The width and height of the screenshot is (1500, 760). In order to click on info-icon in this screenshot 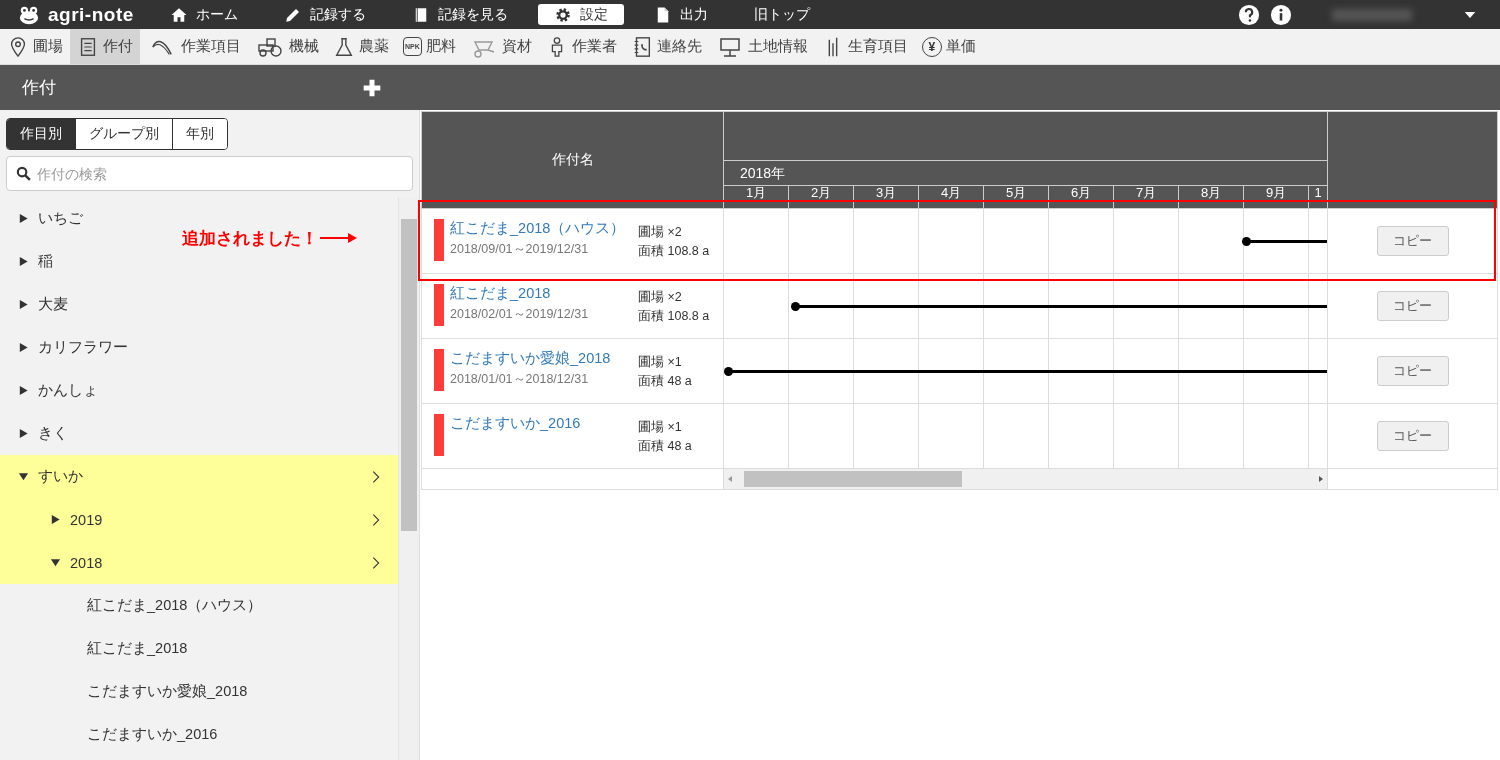, I will do `click(1281, 14)`.